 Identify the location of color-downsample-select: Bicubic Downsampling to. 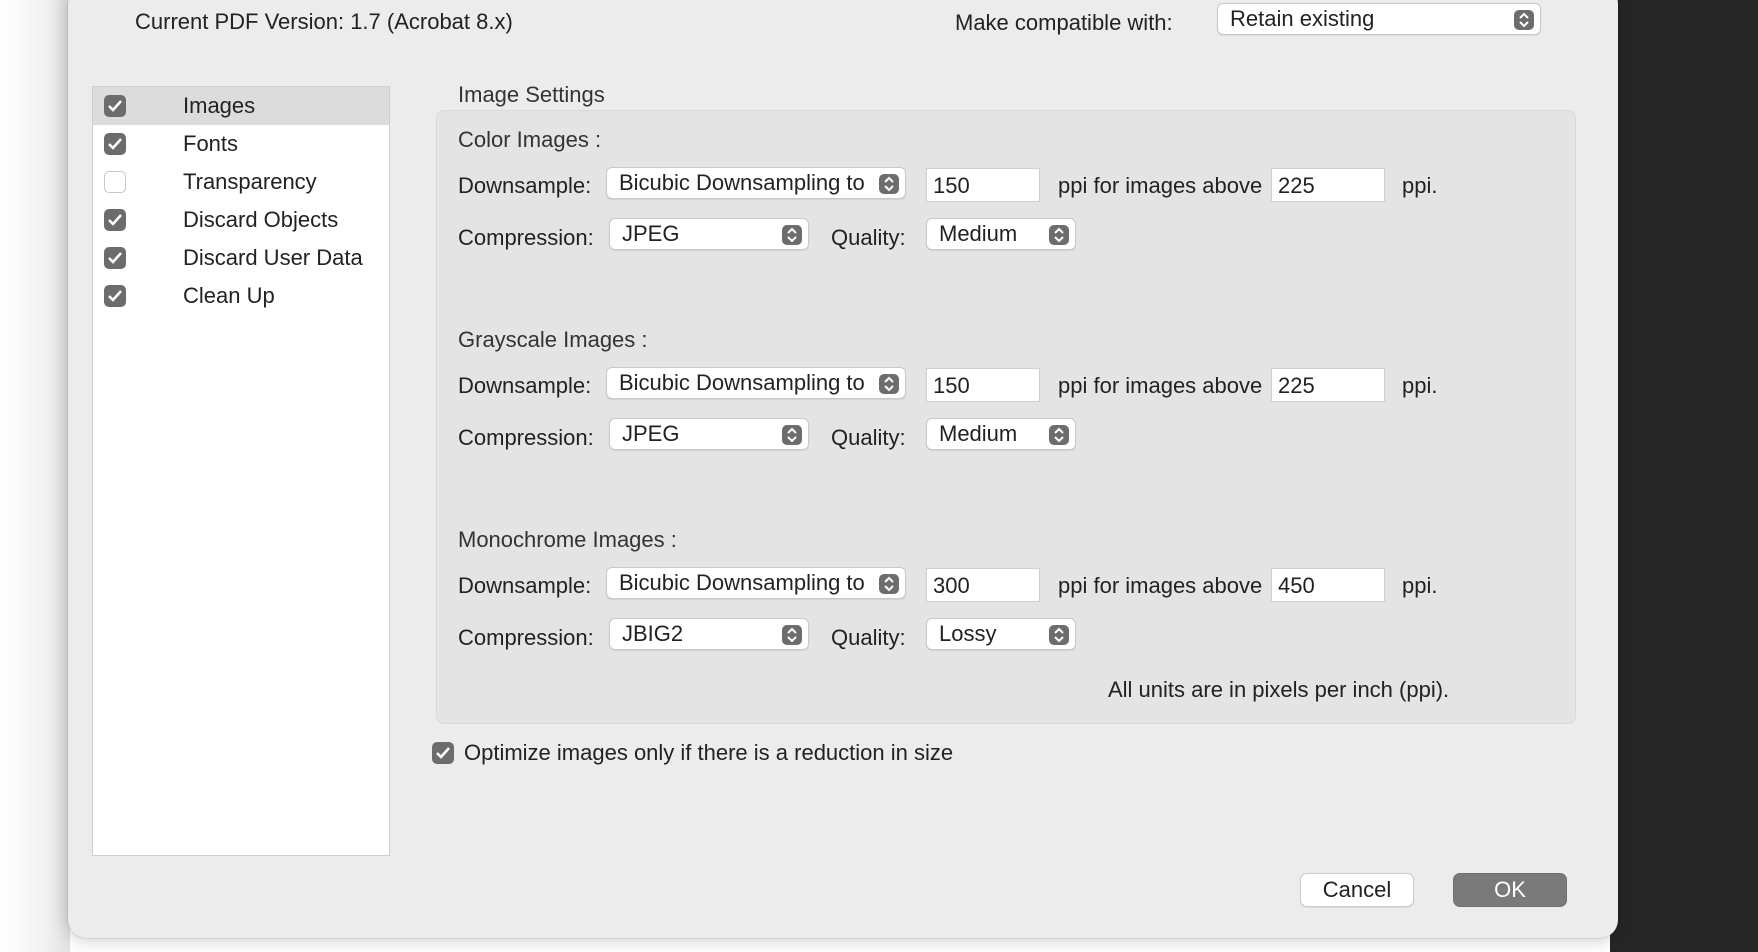
(756, 183).